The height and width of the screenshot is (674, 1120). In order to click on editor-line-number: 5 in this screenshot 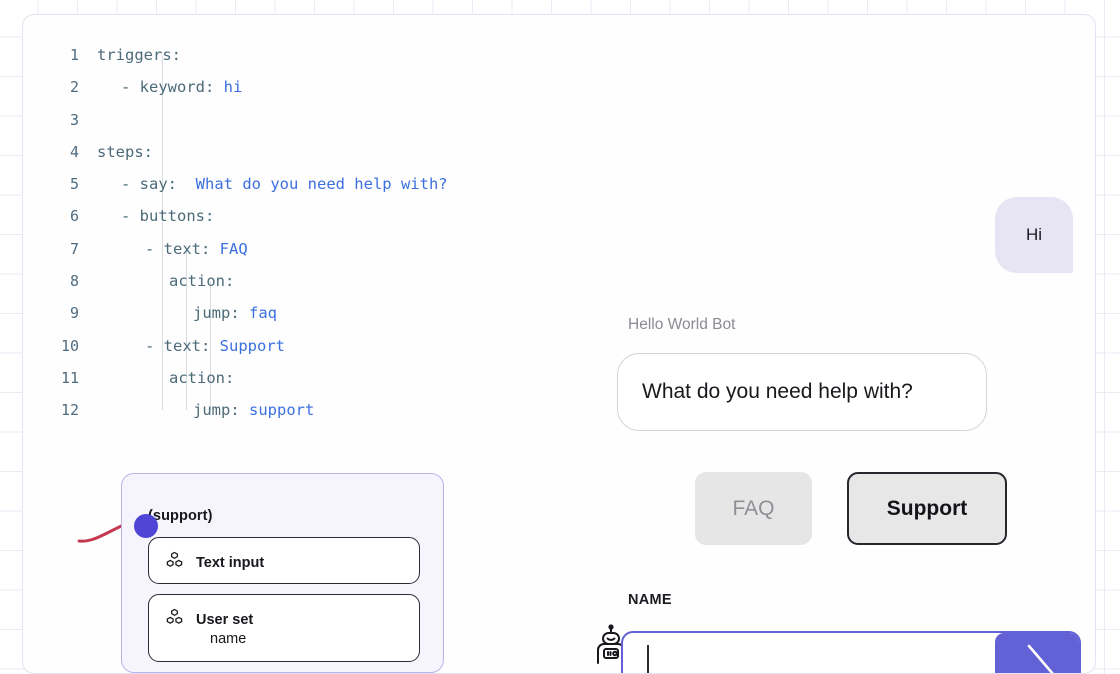, I will do `click(74, 184)`.